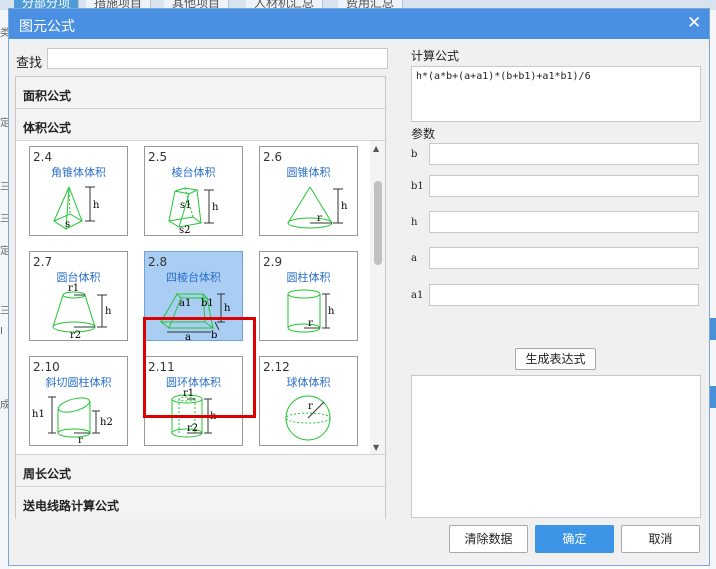  I want to click on card-number: 2.7, so click(43, 262).